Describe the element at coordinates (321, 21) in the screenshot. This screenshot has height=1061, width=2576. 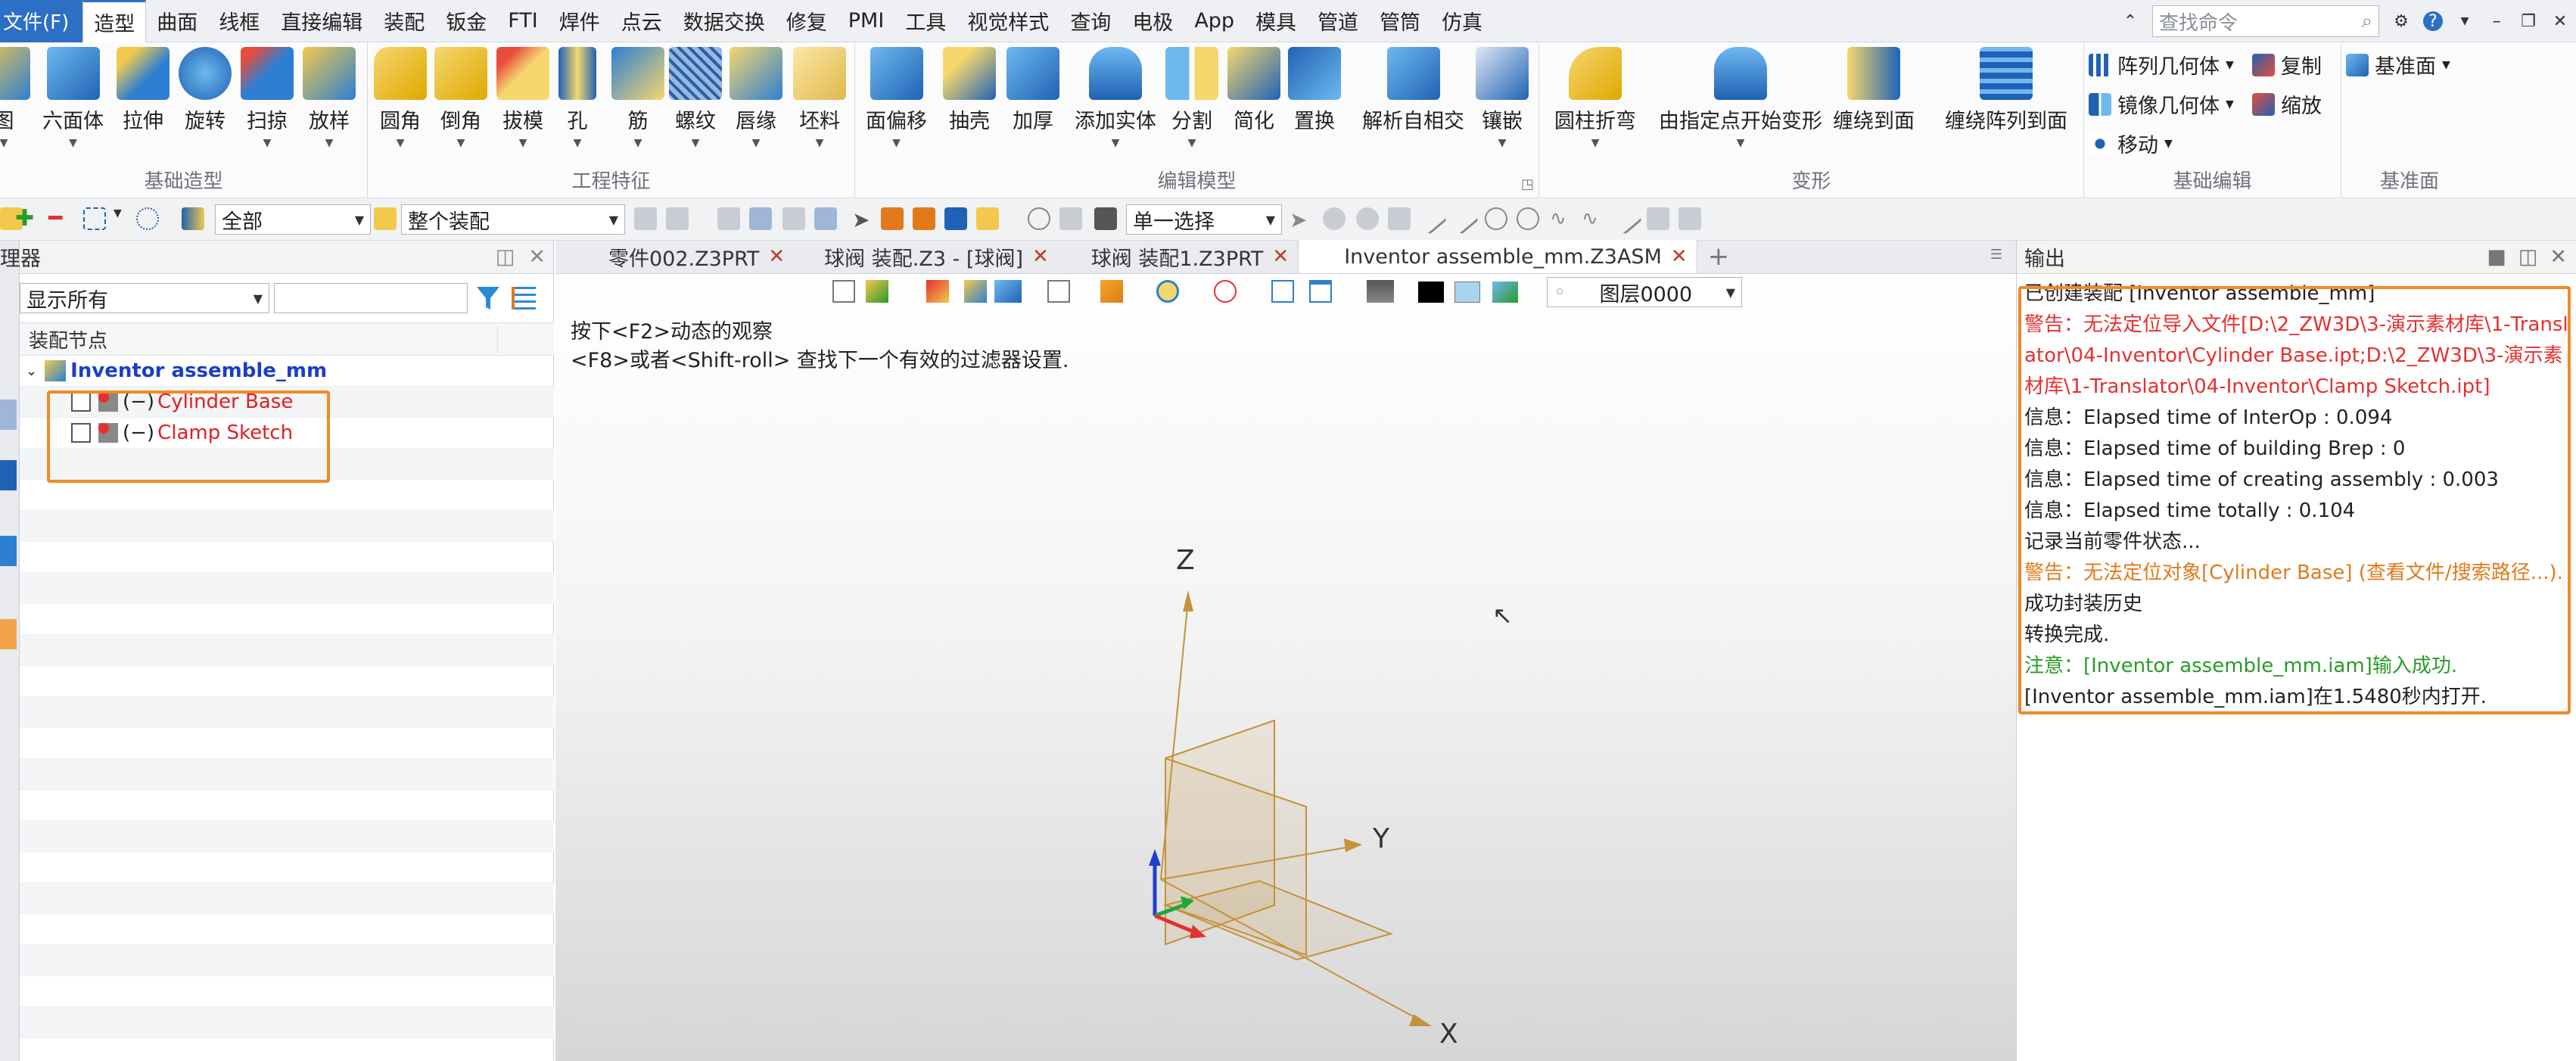
I see `menu-direct-edit: 直接编辑` at that location.